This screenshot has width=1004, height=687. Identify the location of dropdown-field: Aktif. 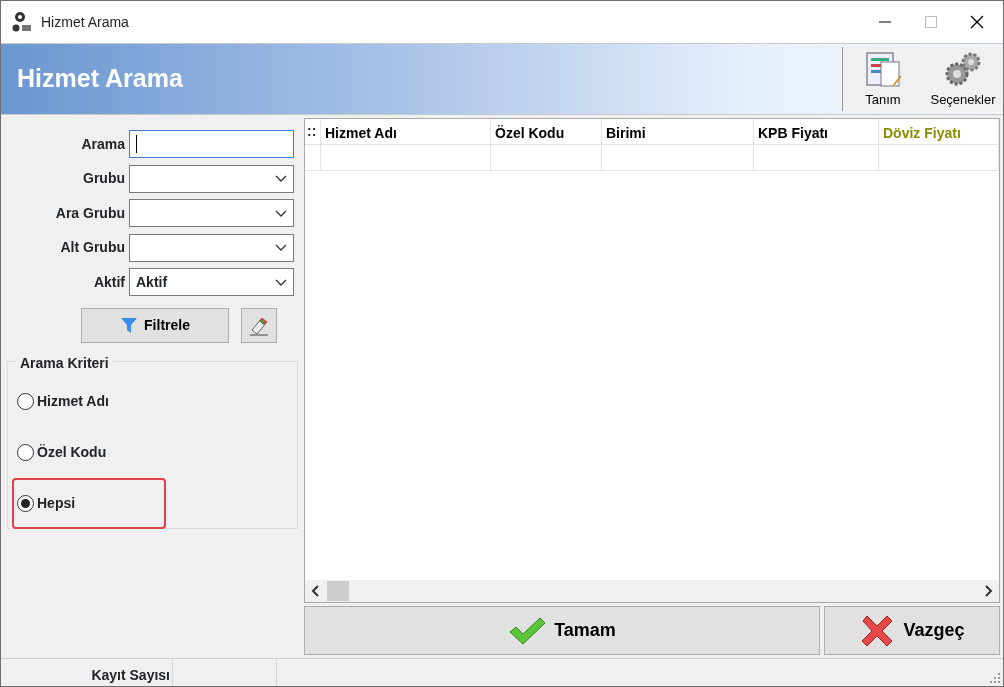
(211, 282).